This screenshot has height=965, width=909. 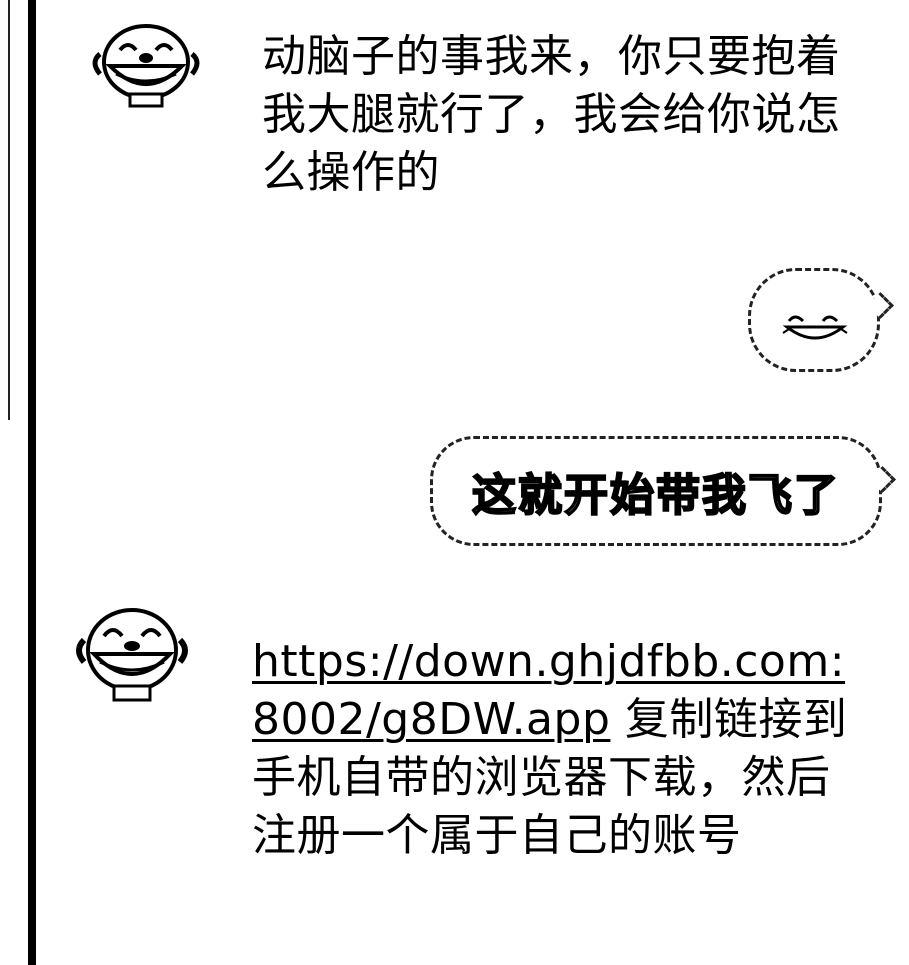 What do you see at coordinates (32, 482) in the screenshot?
I see `left-border-line` at bounding box center [32, 482].